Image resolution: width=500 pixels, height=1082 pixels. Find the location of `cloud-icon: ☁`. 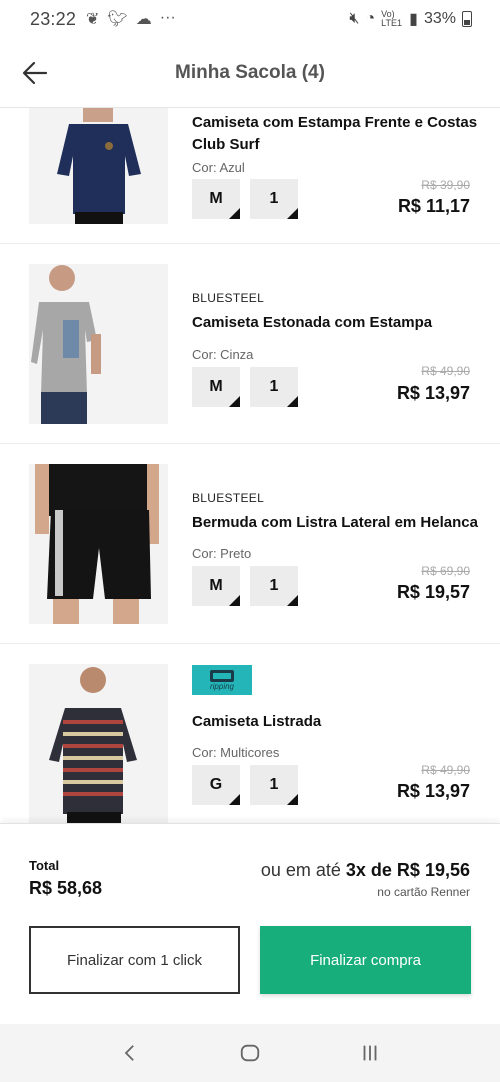

cloud-icon: ☁ is located at coordinates (143, 19).